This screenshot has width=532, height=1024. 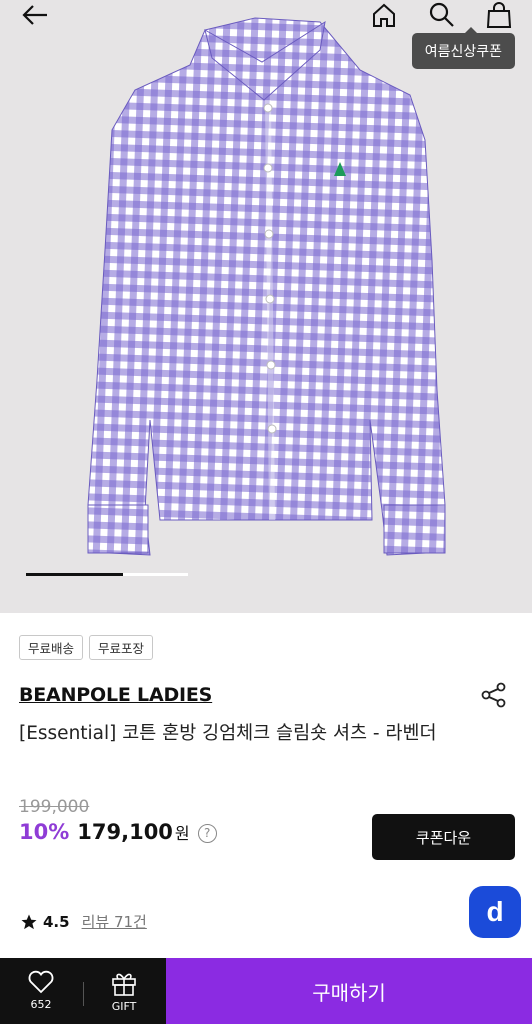 What do you see at coordinates (463, 48) in the screenshot?
I see `coupon-tooltip: 여름신상쿠폰` at bounding box center [463, 48].